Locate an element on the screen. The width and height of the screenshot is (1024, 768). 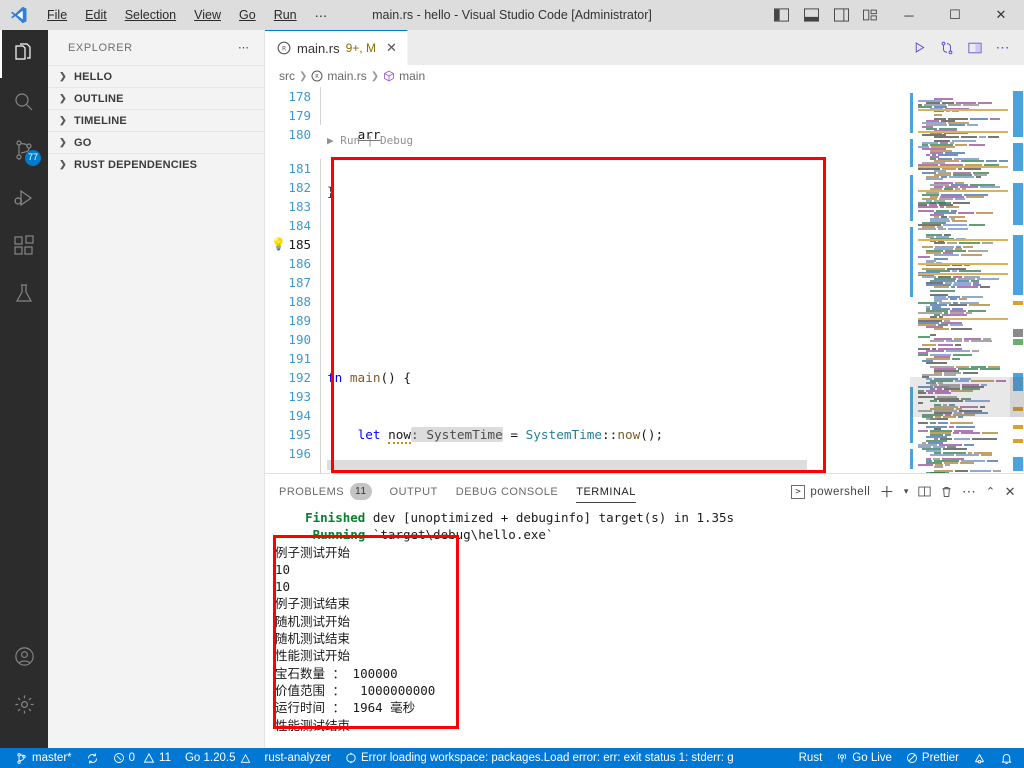
sidebar-item-hello: ❯ HELLO is located at coordinates (156, 76).